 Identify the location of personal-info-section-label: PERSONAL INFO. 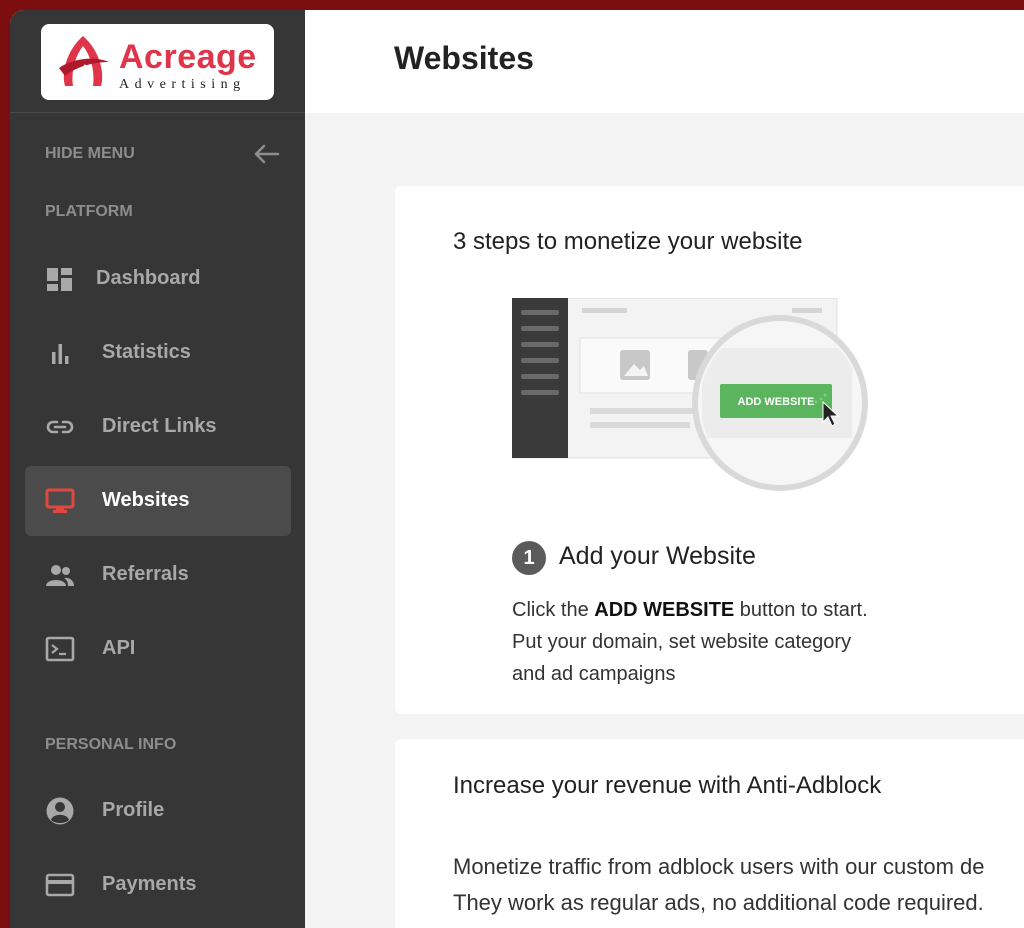
(111, 744).